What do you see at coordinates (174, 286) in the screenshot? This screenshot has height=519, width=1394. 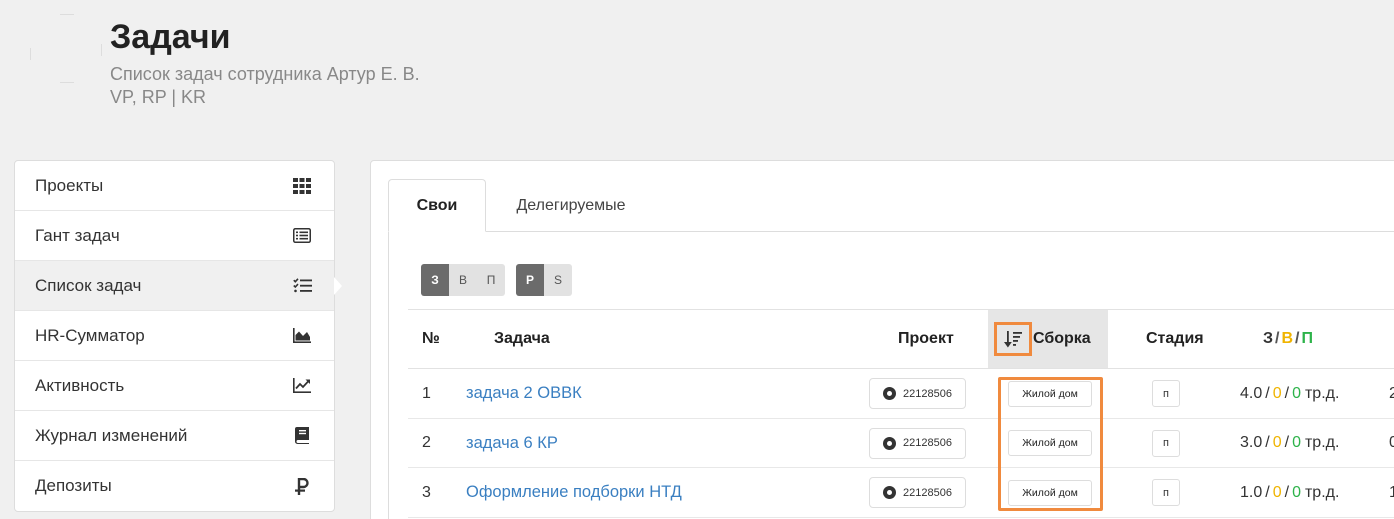 I see `sidebar-item-task-list: Список задач` at bounding box center [174, 286].